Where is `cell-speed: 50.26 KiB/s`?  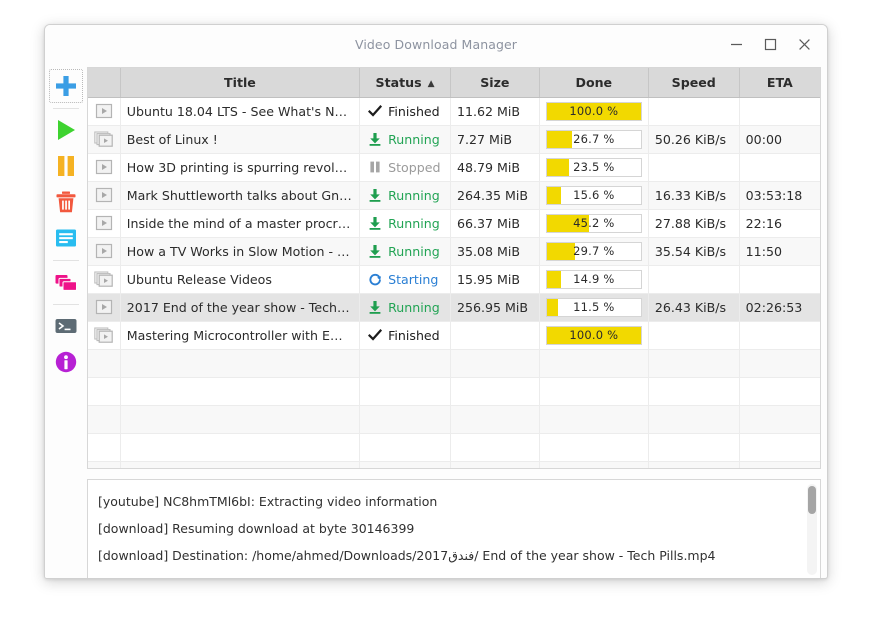
cell-speed: 50.26 KiB/s is located at coordinates (694, 139).